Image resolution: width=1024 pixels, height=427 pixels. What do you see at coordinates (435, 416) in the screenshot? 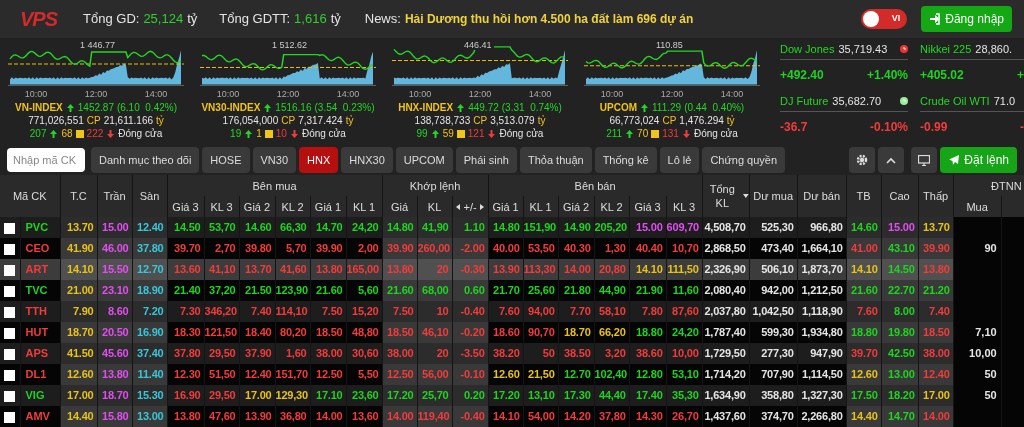
I see `table-cell: 119,40` at bounding box center [435, 416].